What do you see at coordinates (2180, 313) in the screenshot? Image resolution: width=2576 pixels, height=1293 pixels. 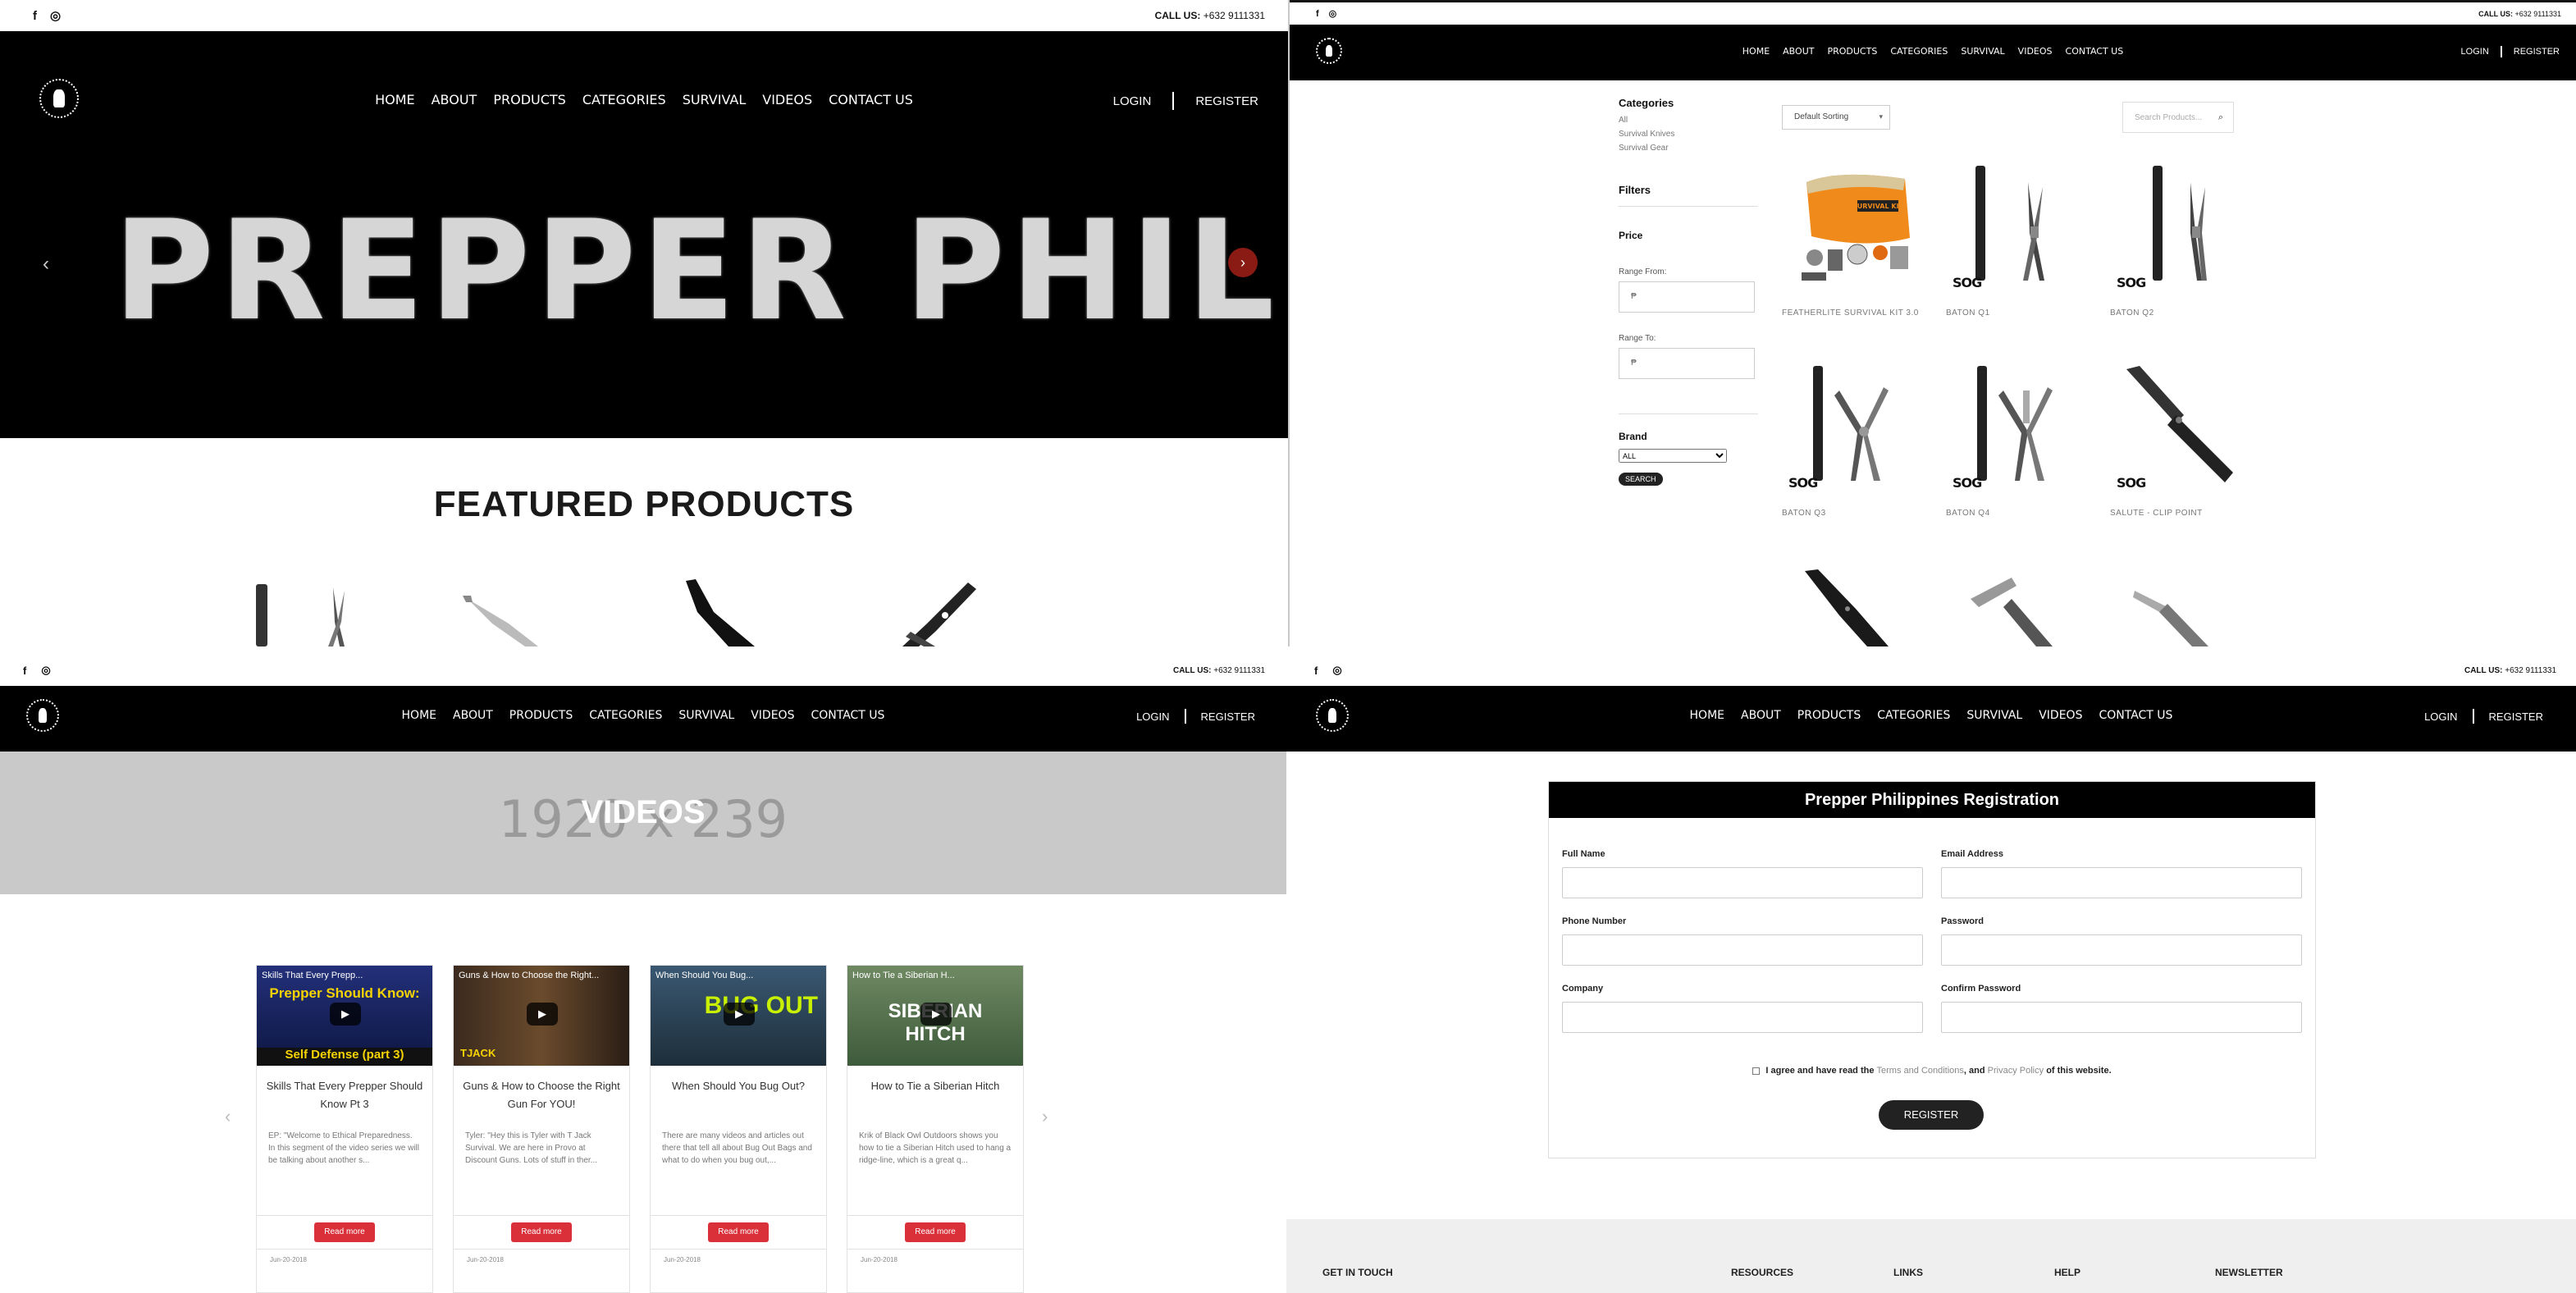 I see `product-name: BATON Q2` at bounding box center [2180, 313].